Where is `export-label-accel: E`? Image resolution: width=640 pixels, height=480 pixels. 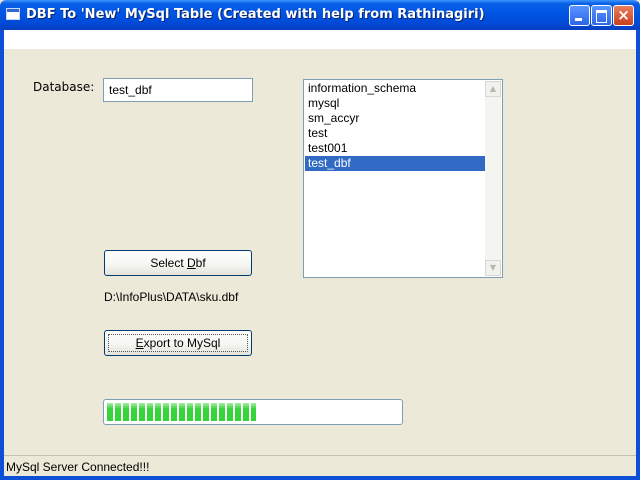
export-label-accel: E is located at coordinates (139, 343).